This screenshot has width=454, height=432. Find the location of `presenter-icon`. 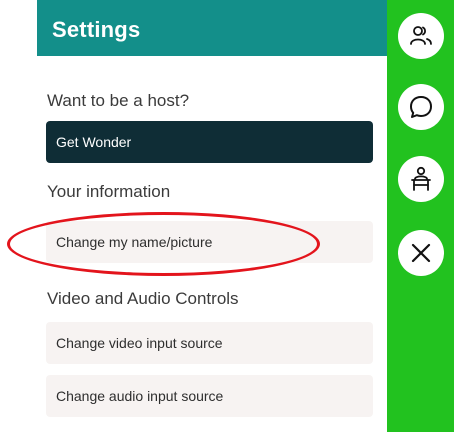

presenter-icon is located at coordinates (421, 178).